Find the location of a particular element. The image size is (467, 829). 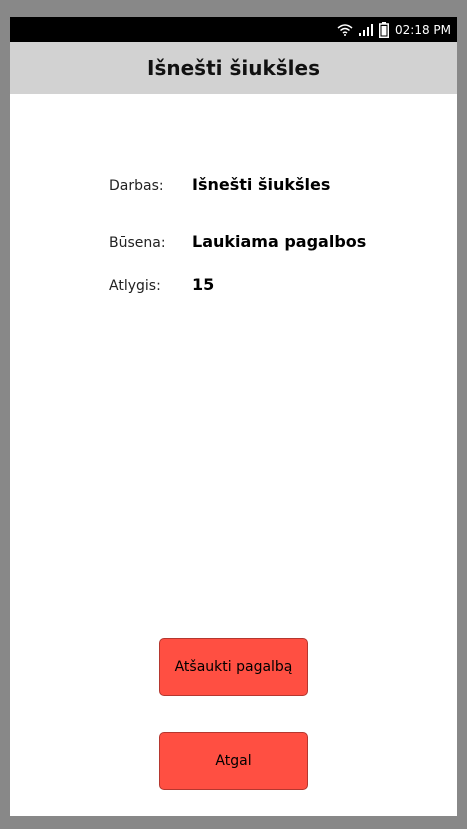

status-bar: 02:18 PM is located at coordinates (233, 29).